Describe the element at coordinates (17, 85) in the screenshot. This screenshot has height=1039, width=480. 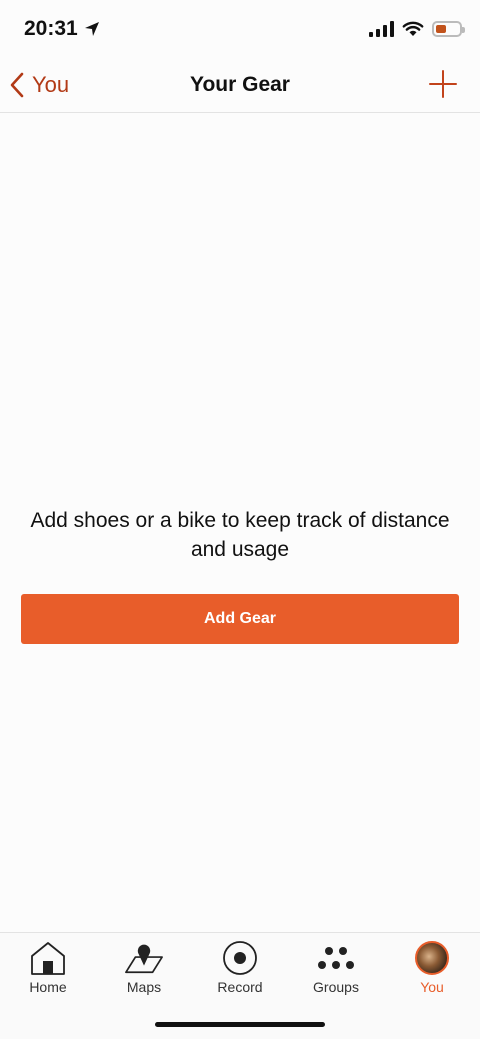
I see `chevron-left-icon` at that location.